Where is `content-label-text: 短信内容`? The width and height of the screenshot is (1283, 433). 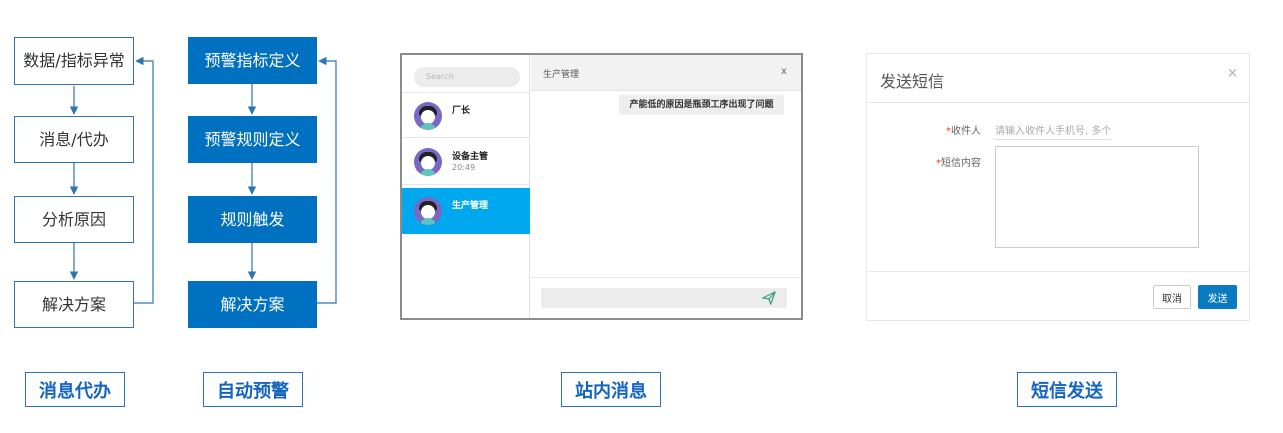 content-label-text: 短信内容 is located at coordinates (961, 163).